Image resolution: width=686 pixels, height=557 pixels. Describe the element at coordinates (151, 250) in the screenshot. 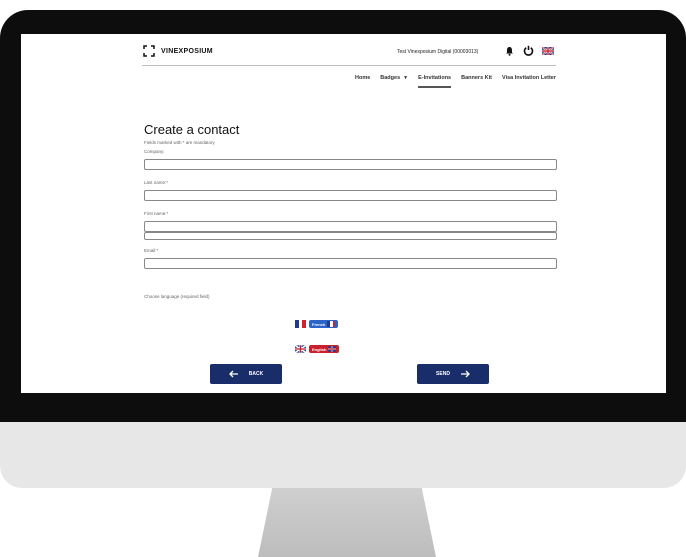

I see `email-label: Email:*` at that location.